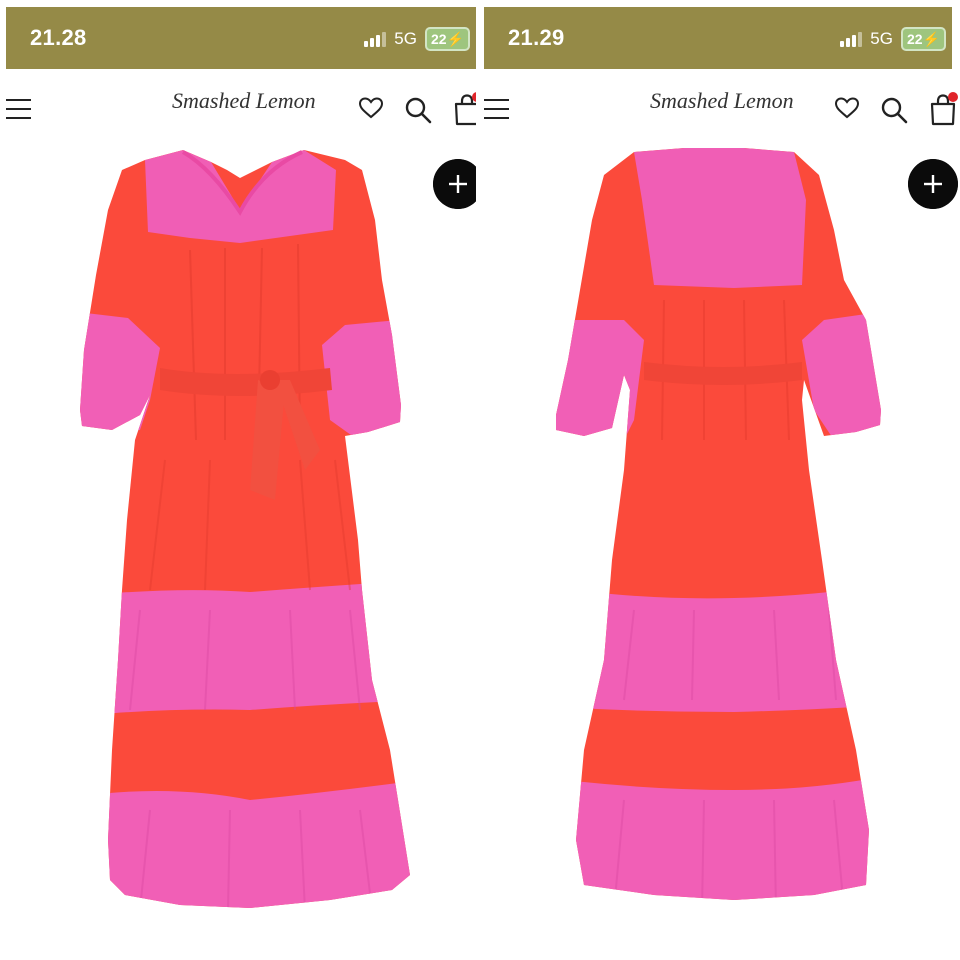 The image size is (960, 960). I want to click on status-time: 21.29, so click(536, 37).